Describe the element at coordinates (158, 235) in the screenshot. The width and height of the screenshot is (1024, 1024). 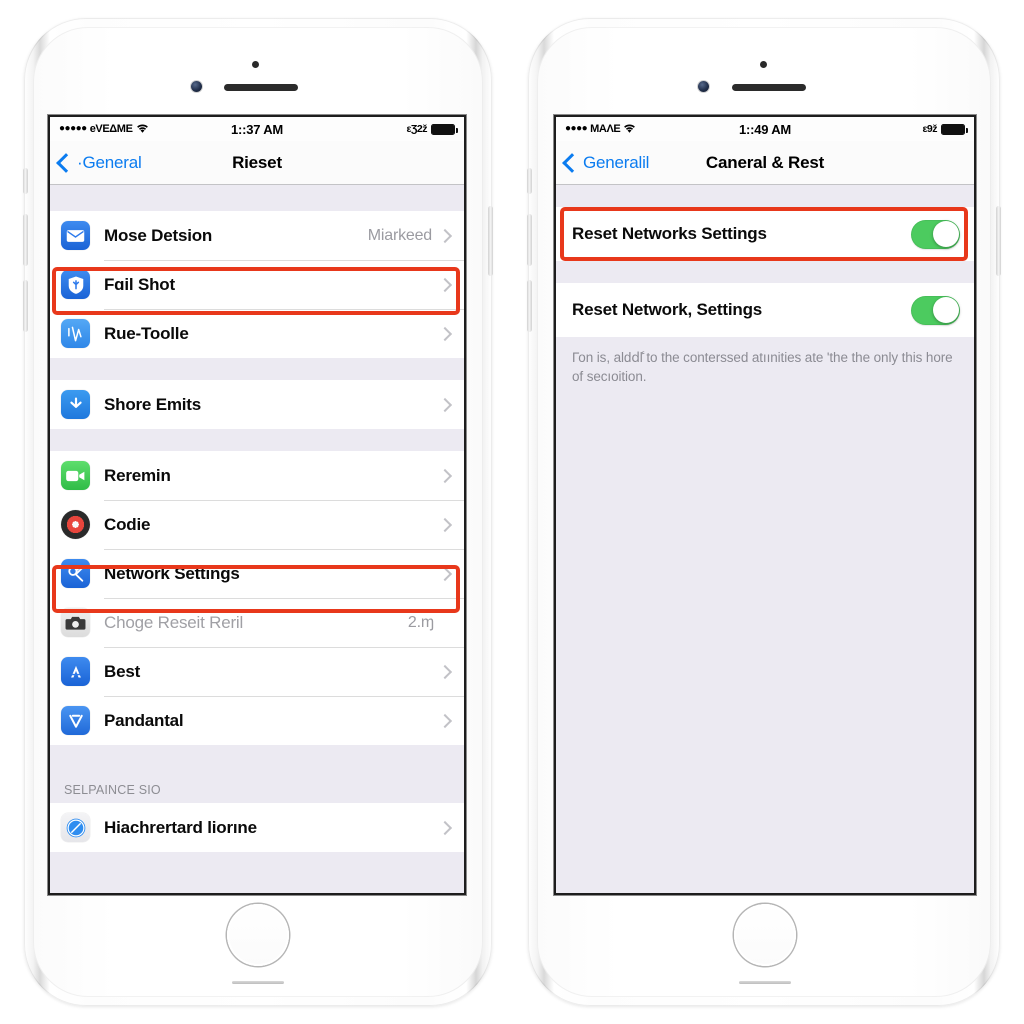
I see `row-label: Mose Detsion` at that location.